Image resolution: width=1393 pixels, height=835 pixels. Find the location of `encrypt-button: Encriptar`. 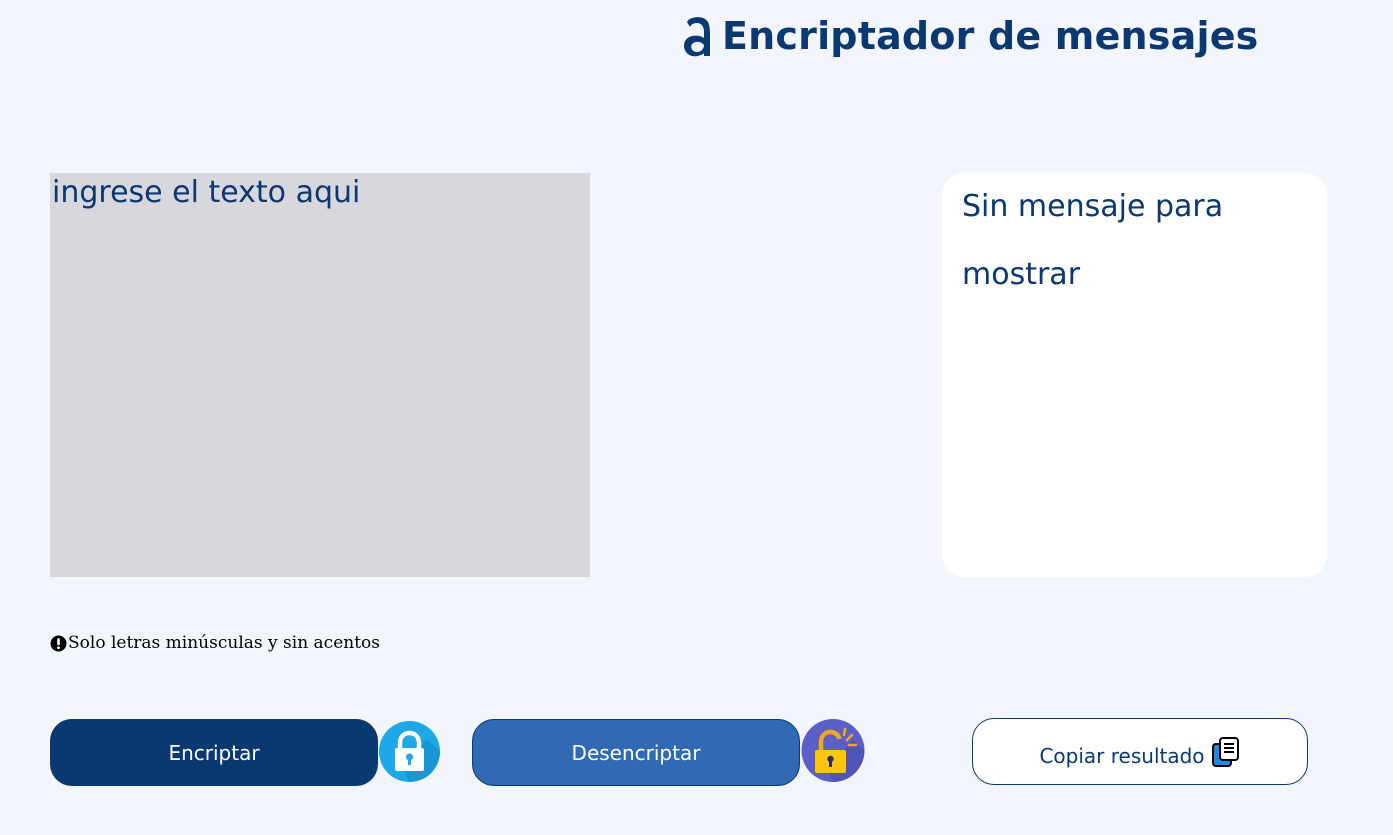

encrypt-button: Encriptar is located at coordinates (214, 752).